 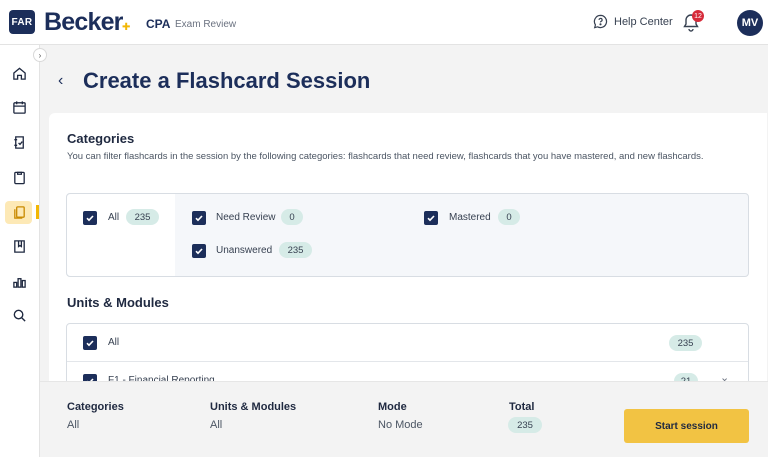 I want to click on sidebar-item-clipboard, so click(x=19, y=177).